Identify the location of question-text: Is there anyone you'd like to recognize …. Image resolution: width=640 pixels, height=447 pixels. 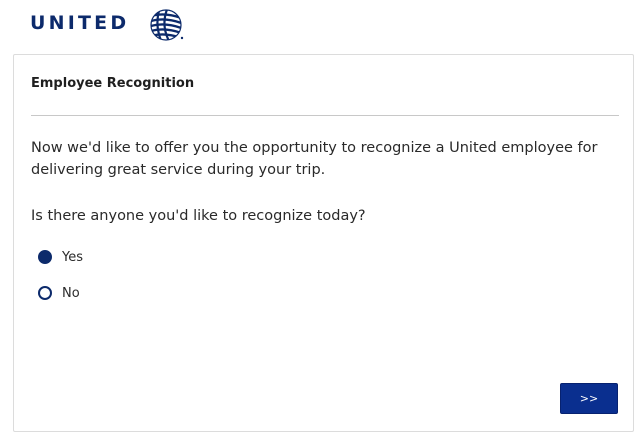
(198, 216).